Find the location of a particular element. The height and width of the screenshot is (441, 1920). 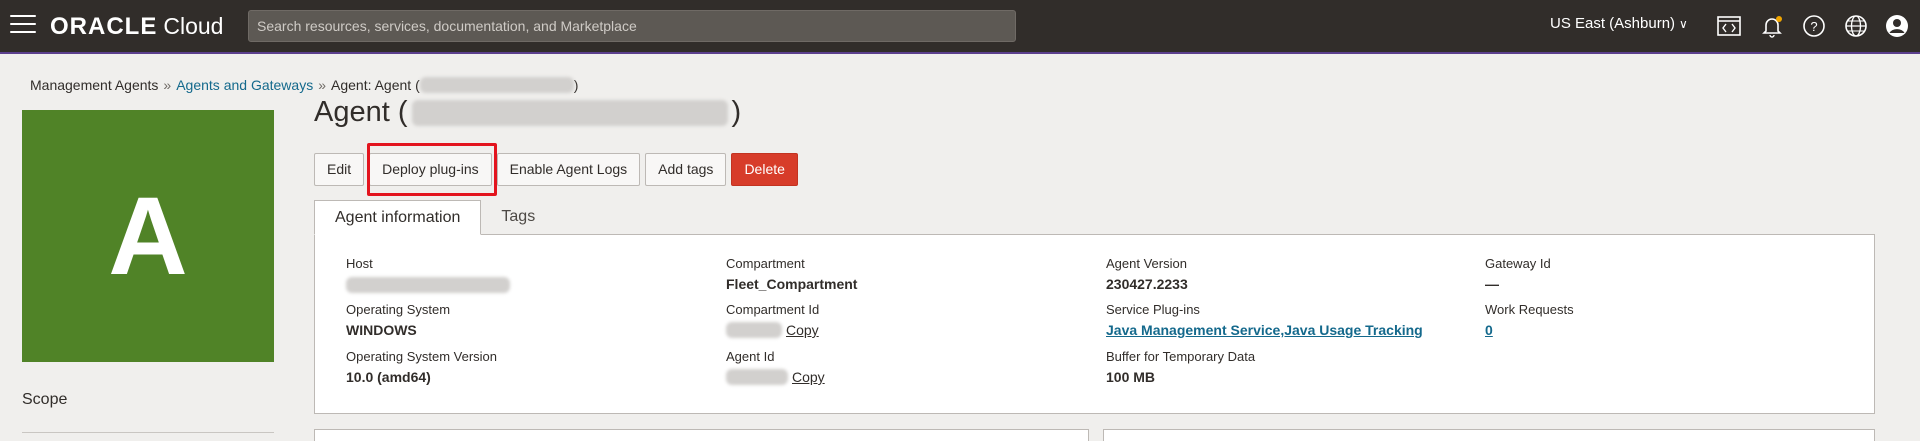

code-editor-icon is located at coordinates (1729, 26).